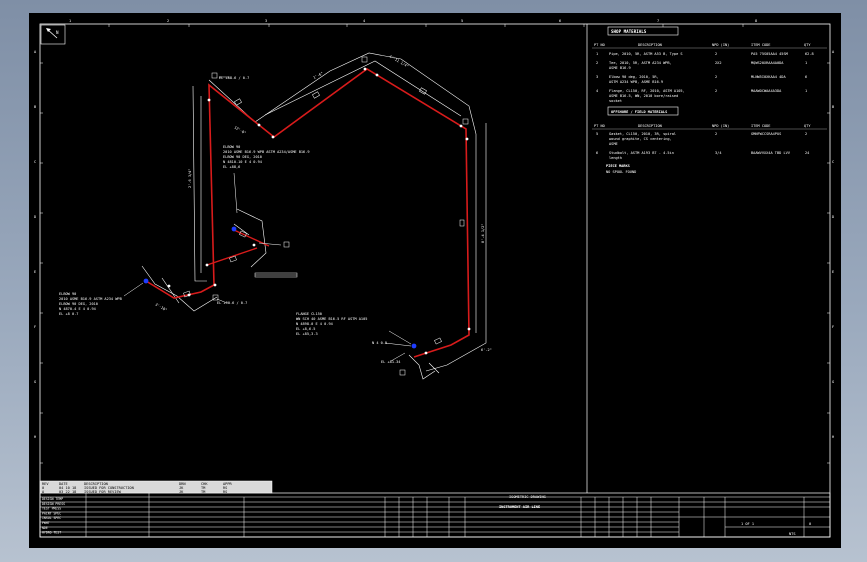 The width and height of the screenshot is (867, 562). I want to click on flange-icon, so click(146, 281).